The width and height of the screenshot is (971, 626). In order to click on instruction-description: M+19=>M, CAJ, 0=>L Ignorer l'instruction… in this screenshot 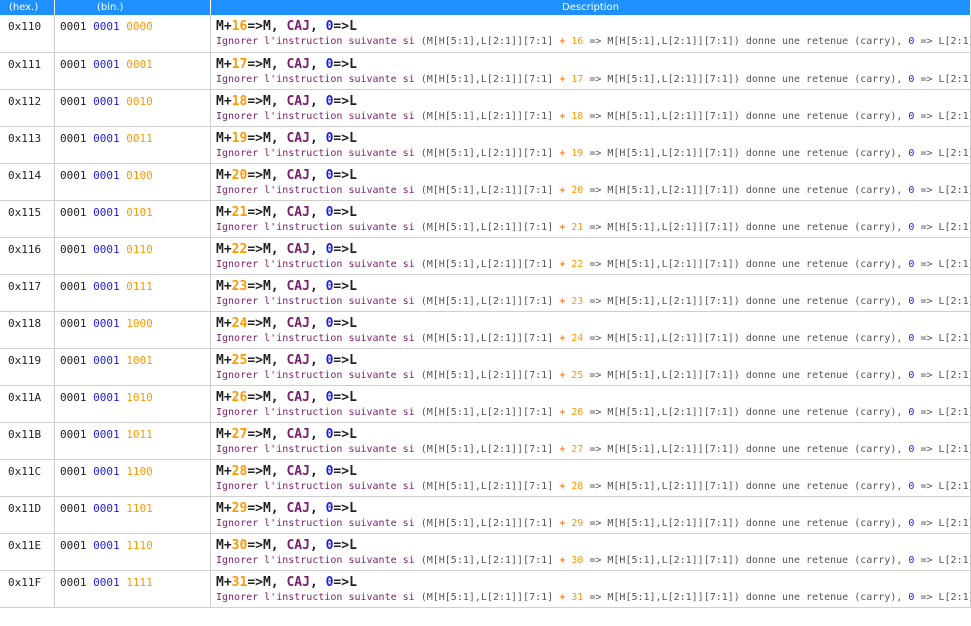, I will do `click(590, 145)`.